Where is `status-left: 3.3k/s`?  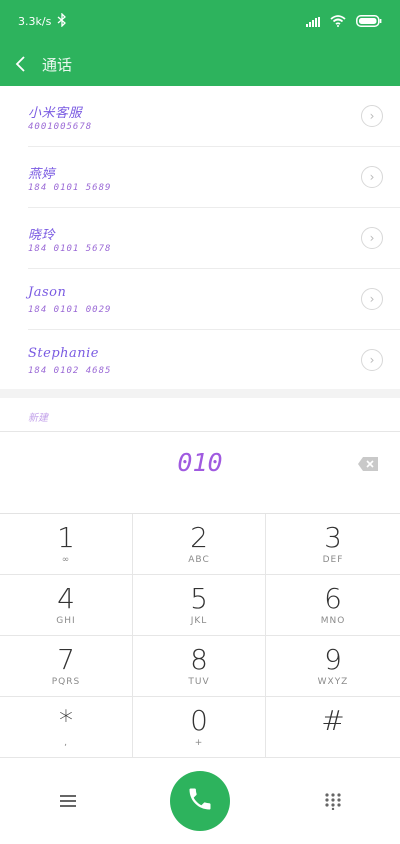 status-left: 3.3k/s is located at coordinates (42, 21).